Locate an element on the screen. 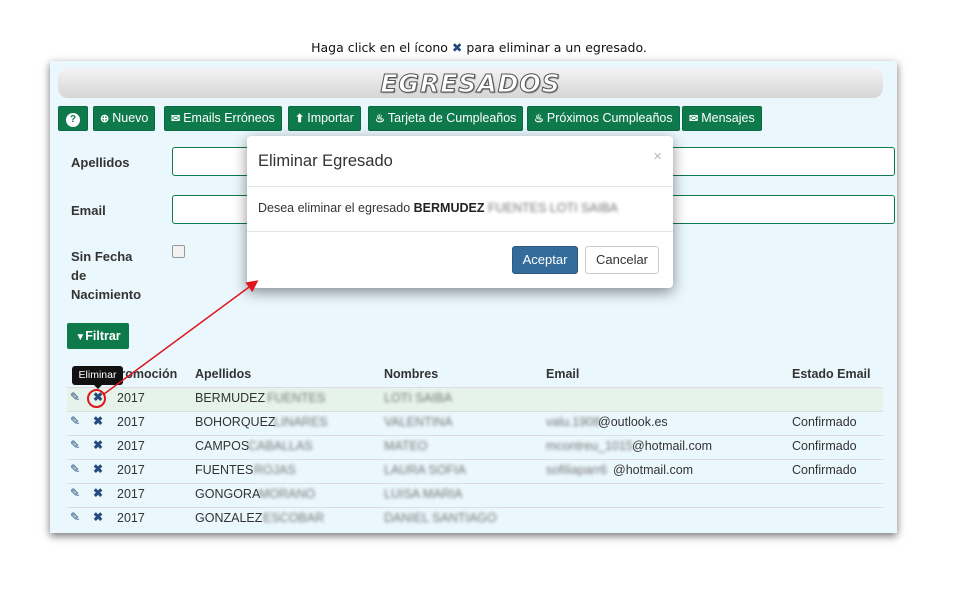 The height and width of the screenshot is (599, 958). apellido-blurred-cell: MORANO is located at coordinates (287, 494).